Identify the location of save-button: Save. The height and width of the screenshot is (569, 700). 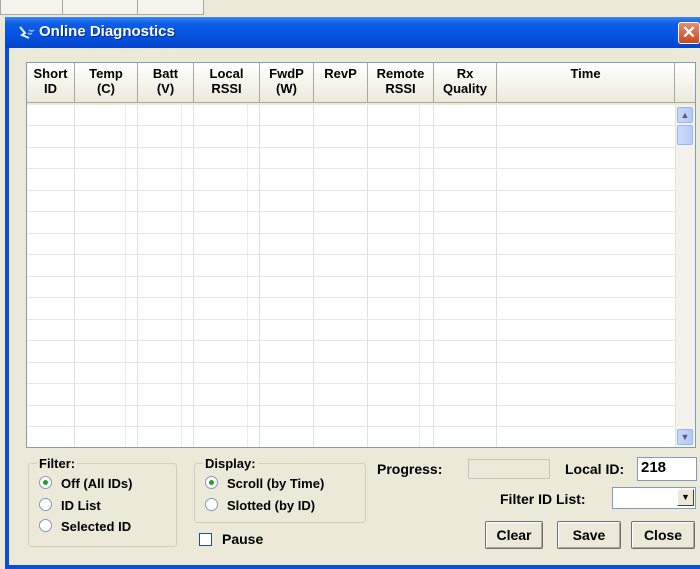
(589, 535).